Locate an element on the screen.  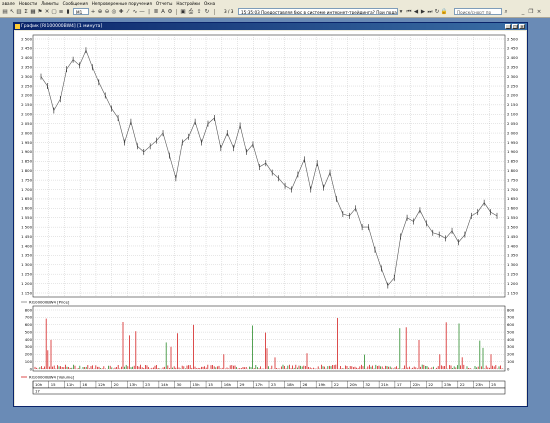
target-icon: ◎ is located at coordinates (114, 12).